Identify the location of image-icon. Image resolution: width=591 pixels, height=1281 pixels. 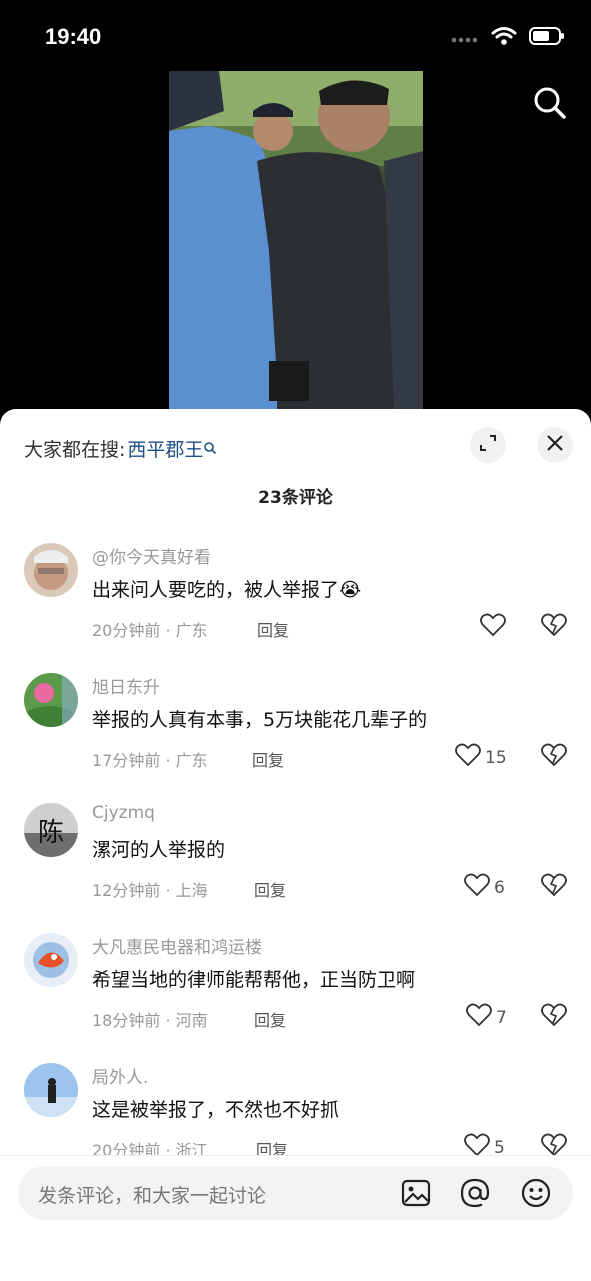
(416, 1195).